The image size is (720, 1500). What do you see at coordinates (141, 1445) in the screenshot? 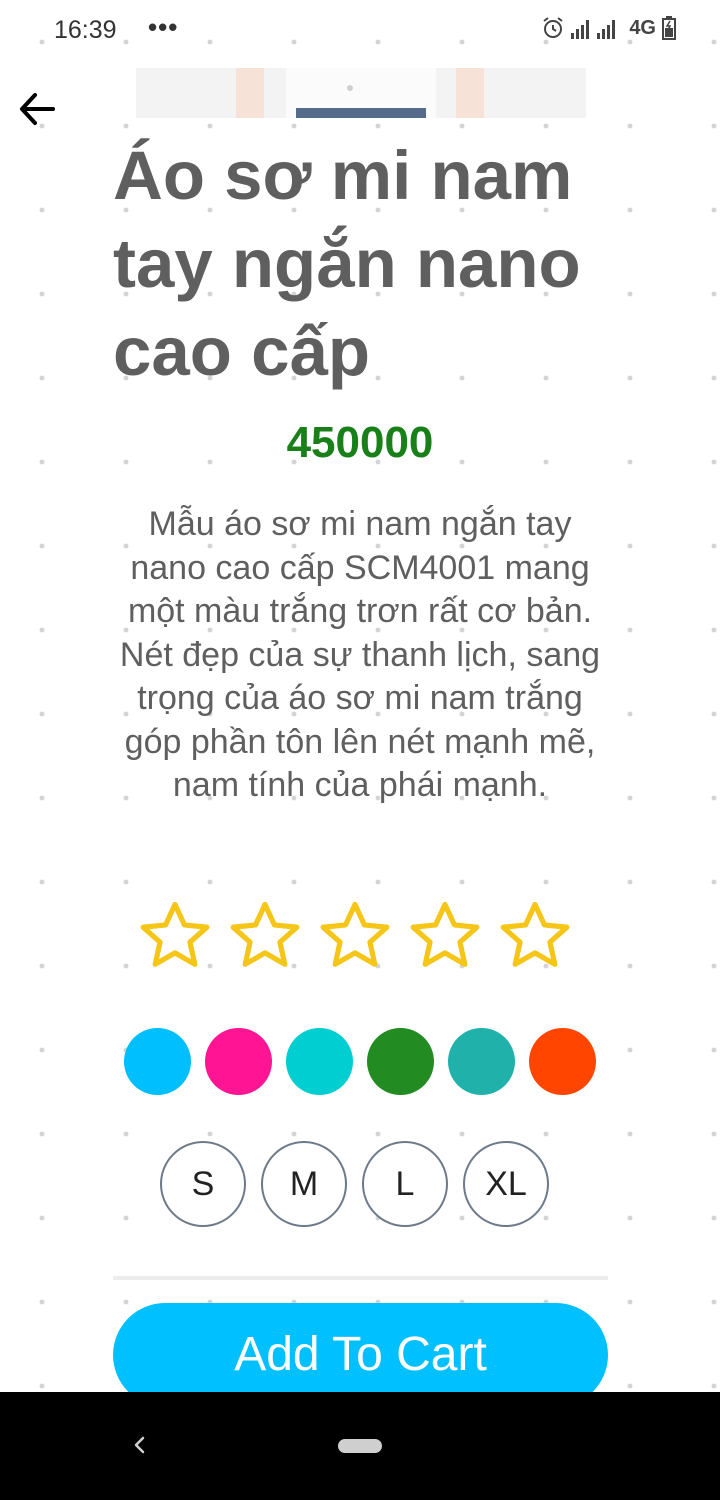
I see `nav-back-icon` at bounding box center [141, 1445].